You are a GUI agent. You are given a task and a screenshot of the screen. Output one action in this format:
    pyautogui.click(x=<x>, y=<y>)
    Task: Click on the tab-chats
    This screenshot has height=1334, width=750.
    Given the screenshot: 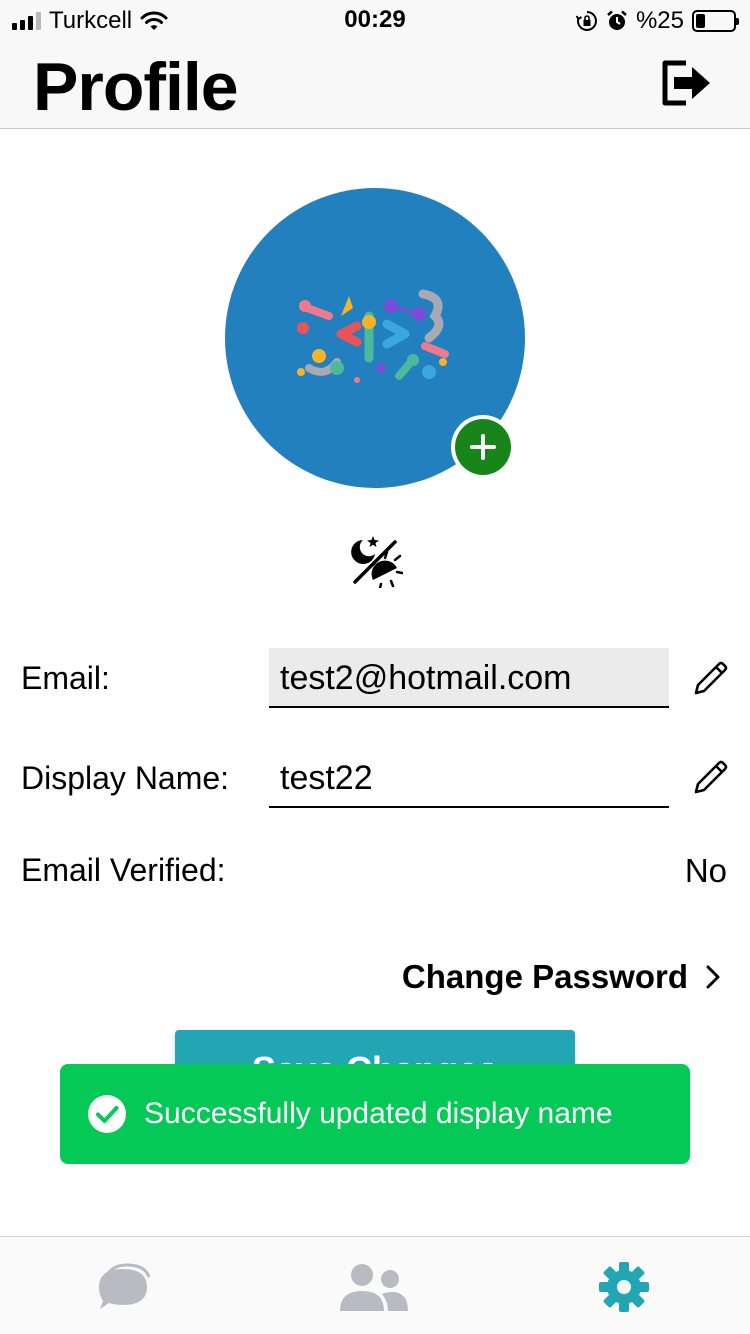 What is the action you would take?
    pyautogui.click(x=124, y=1287)
    